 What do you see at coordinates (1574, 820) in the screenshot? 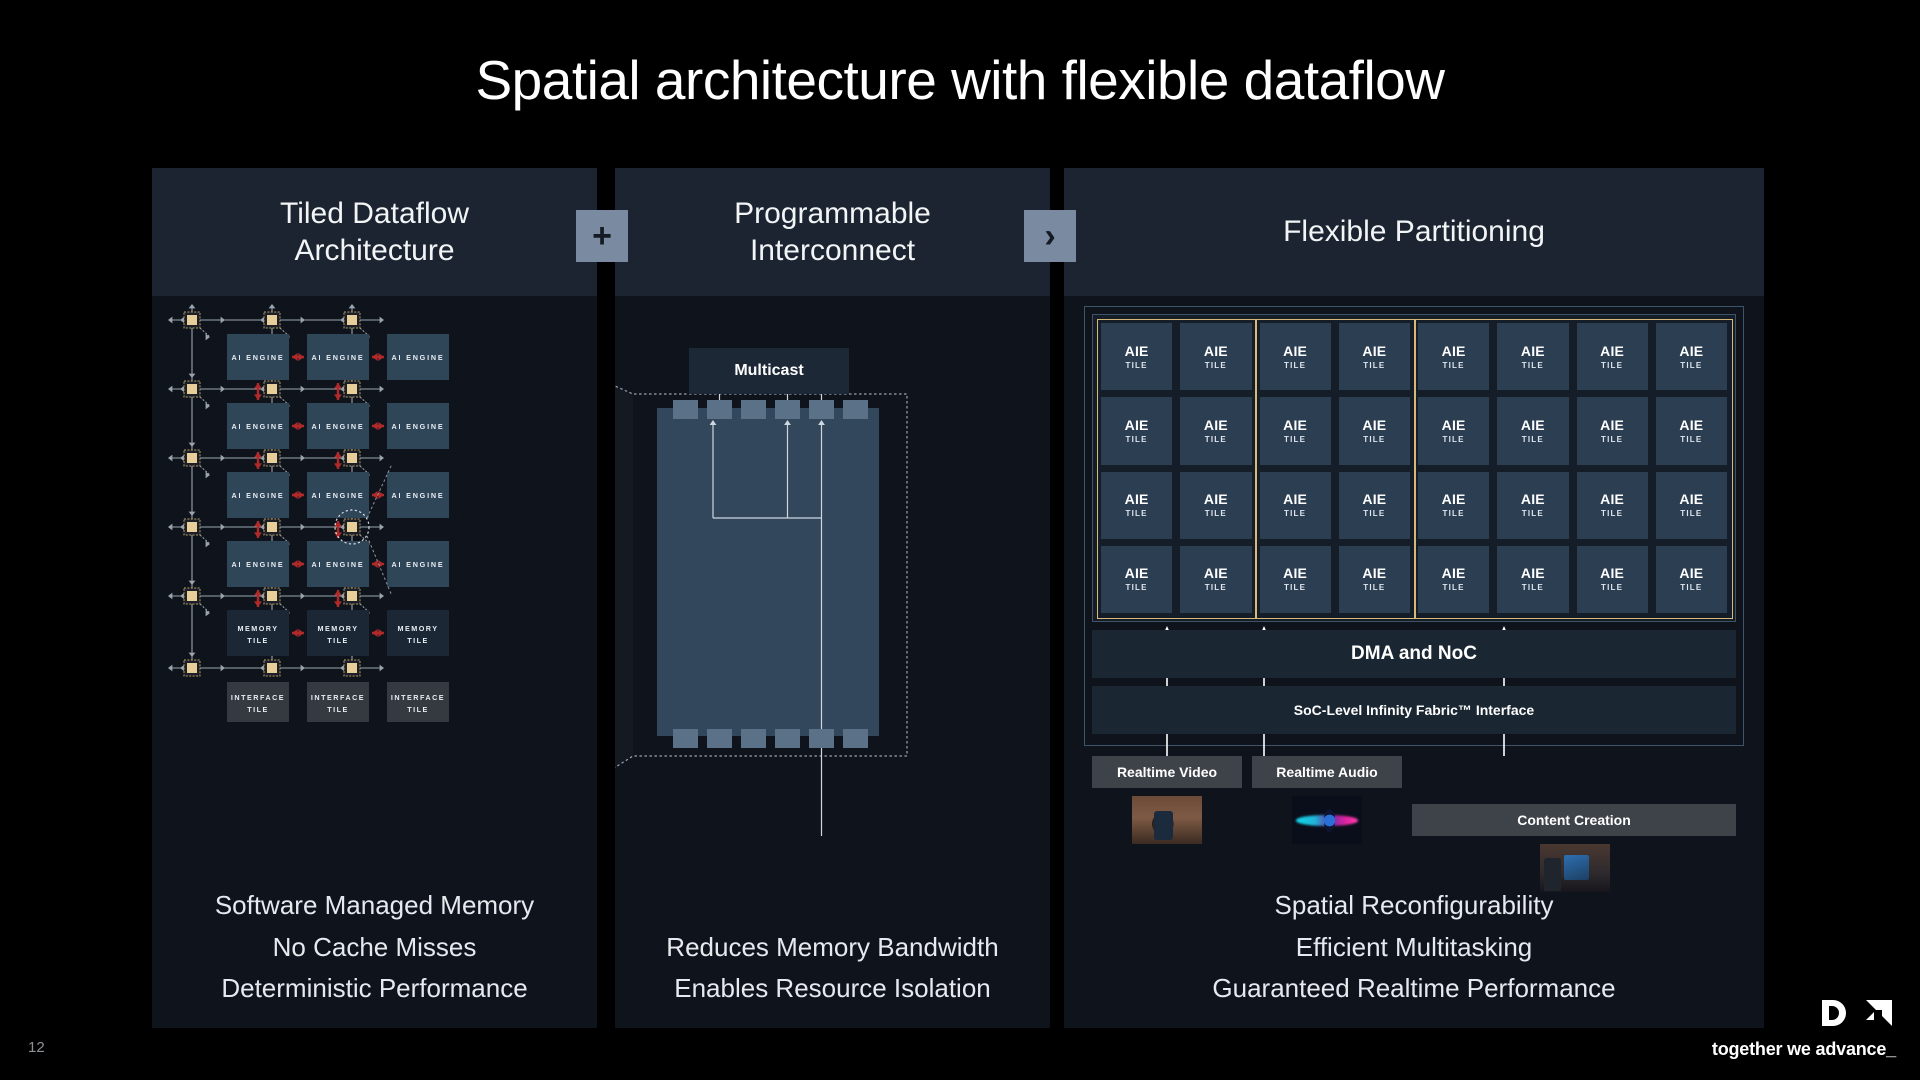
I see `workload-button-2: Content Creation` at bounding box center [1574, 820].